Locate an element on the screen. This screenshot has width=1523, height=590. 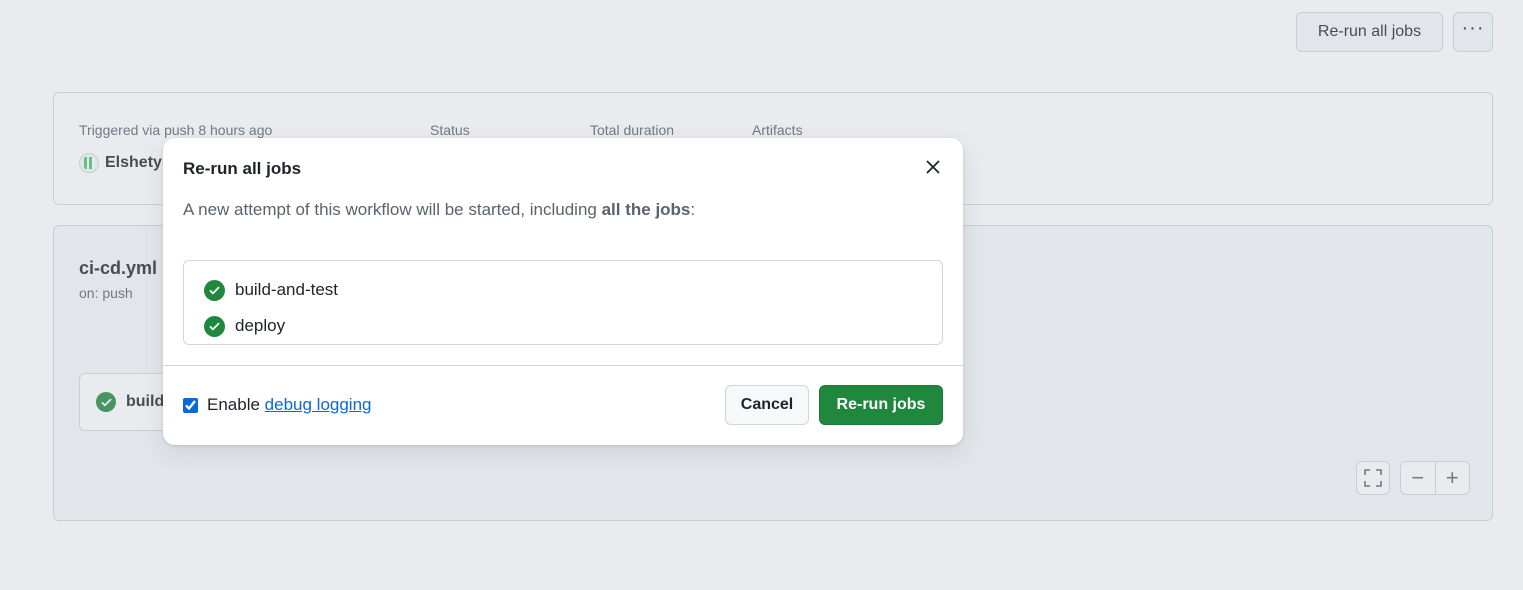
list-item: deploy is located at coordinates (563, 326).